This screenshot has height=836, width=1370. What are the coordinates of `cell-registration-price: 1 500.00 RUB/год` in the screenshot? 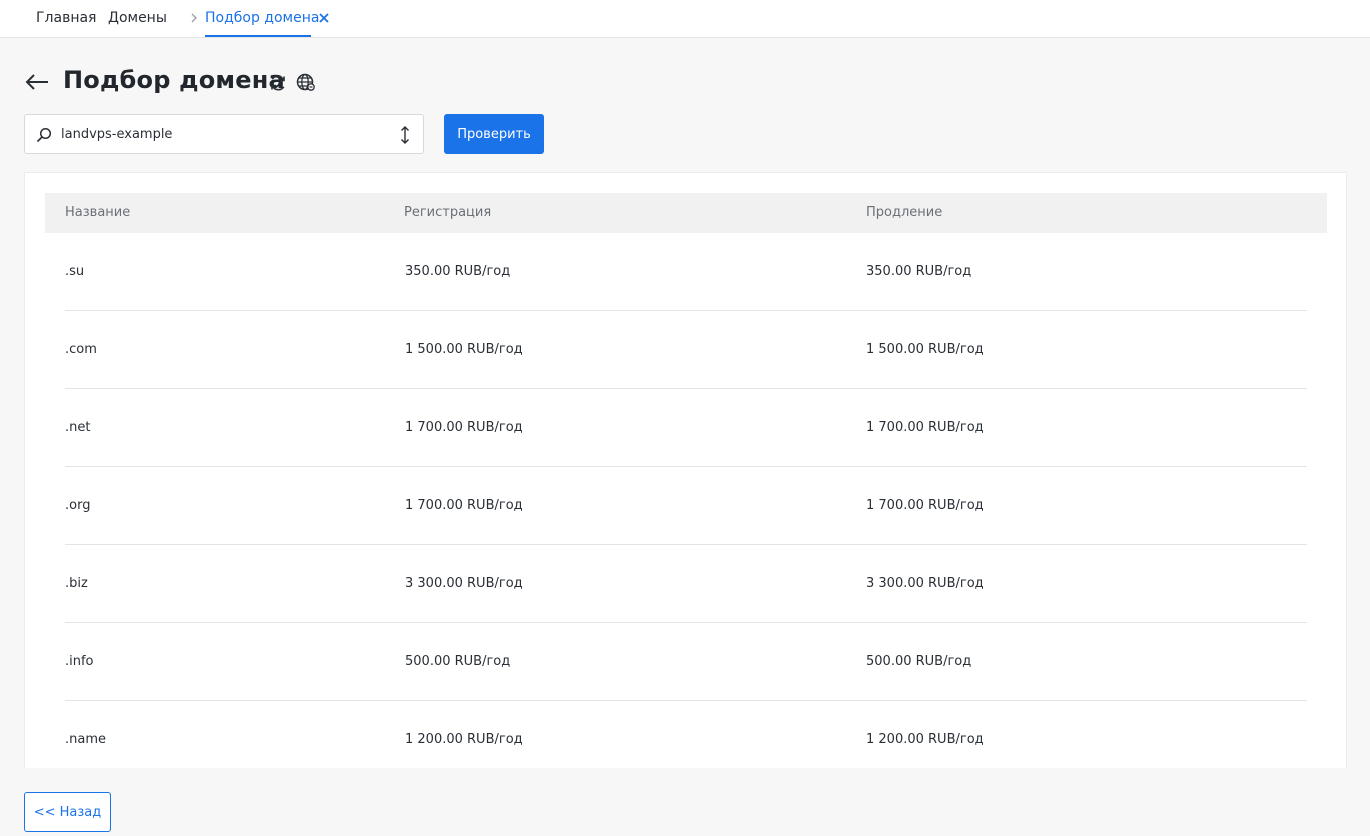 It's located at (464, 349).